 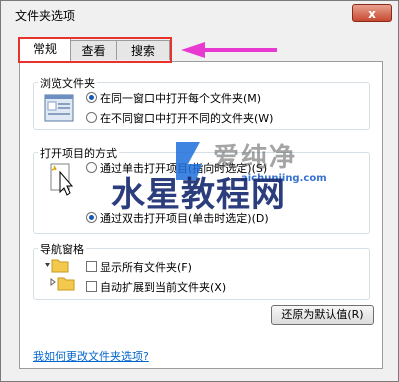 What do you see at coordinates (78, 153) in the screenshot?
I see `click-items-title: 打开项目的方式` at bounding box center [78, 153].